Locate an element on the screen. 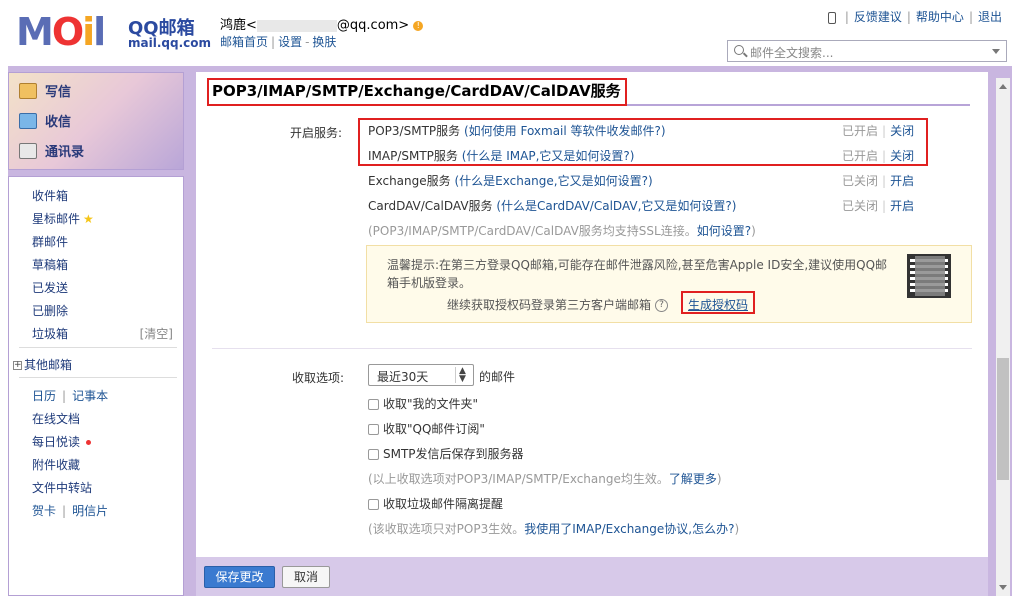  scroll-up-icon is located at coordinates (1003, 86).